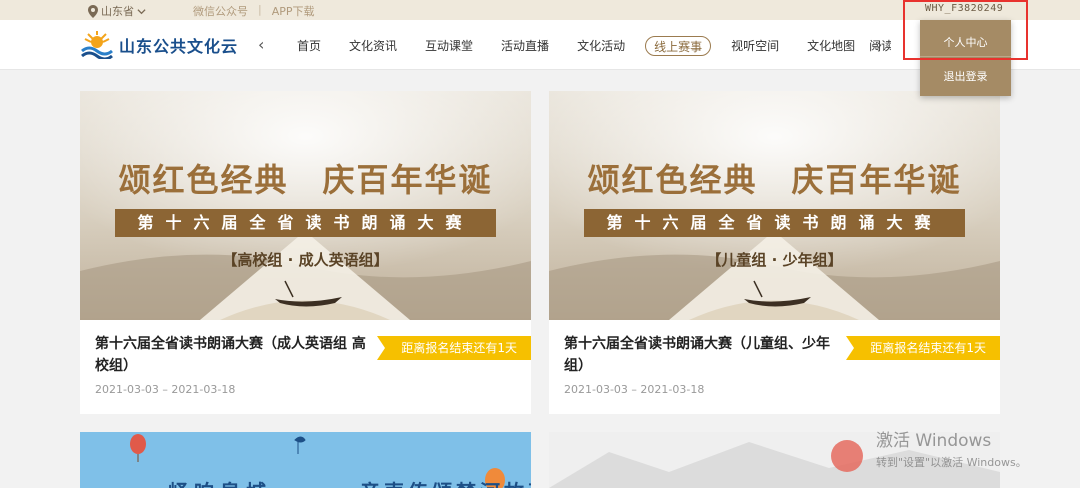 The width and height of the screenshot is (1080, 488). What do you see at coordinates (755, 46) in the screenshot?
I see `nav-item-av-space: 视听空间` at bounding box center [755, 46].